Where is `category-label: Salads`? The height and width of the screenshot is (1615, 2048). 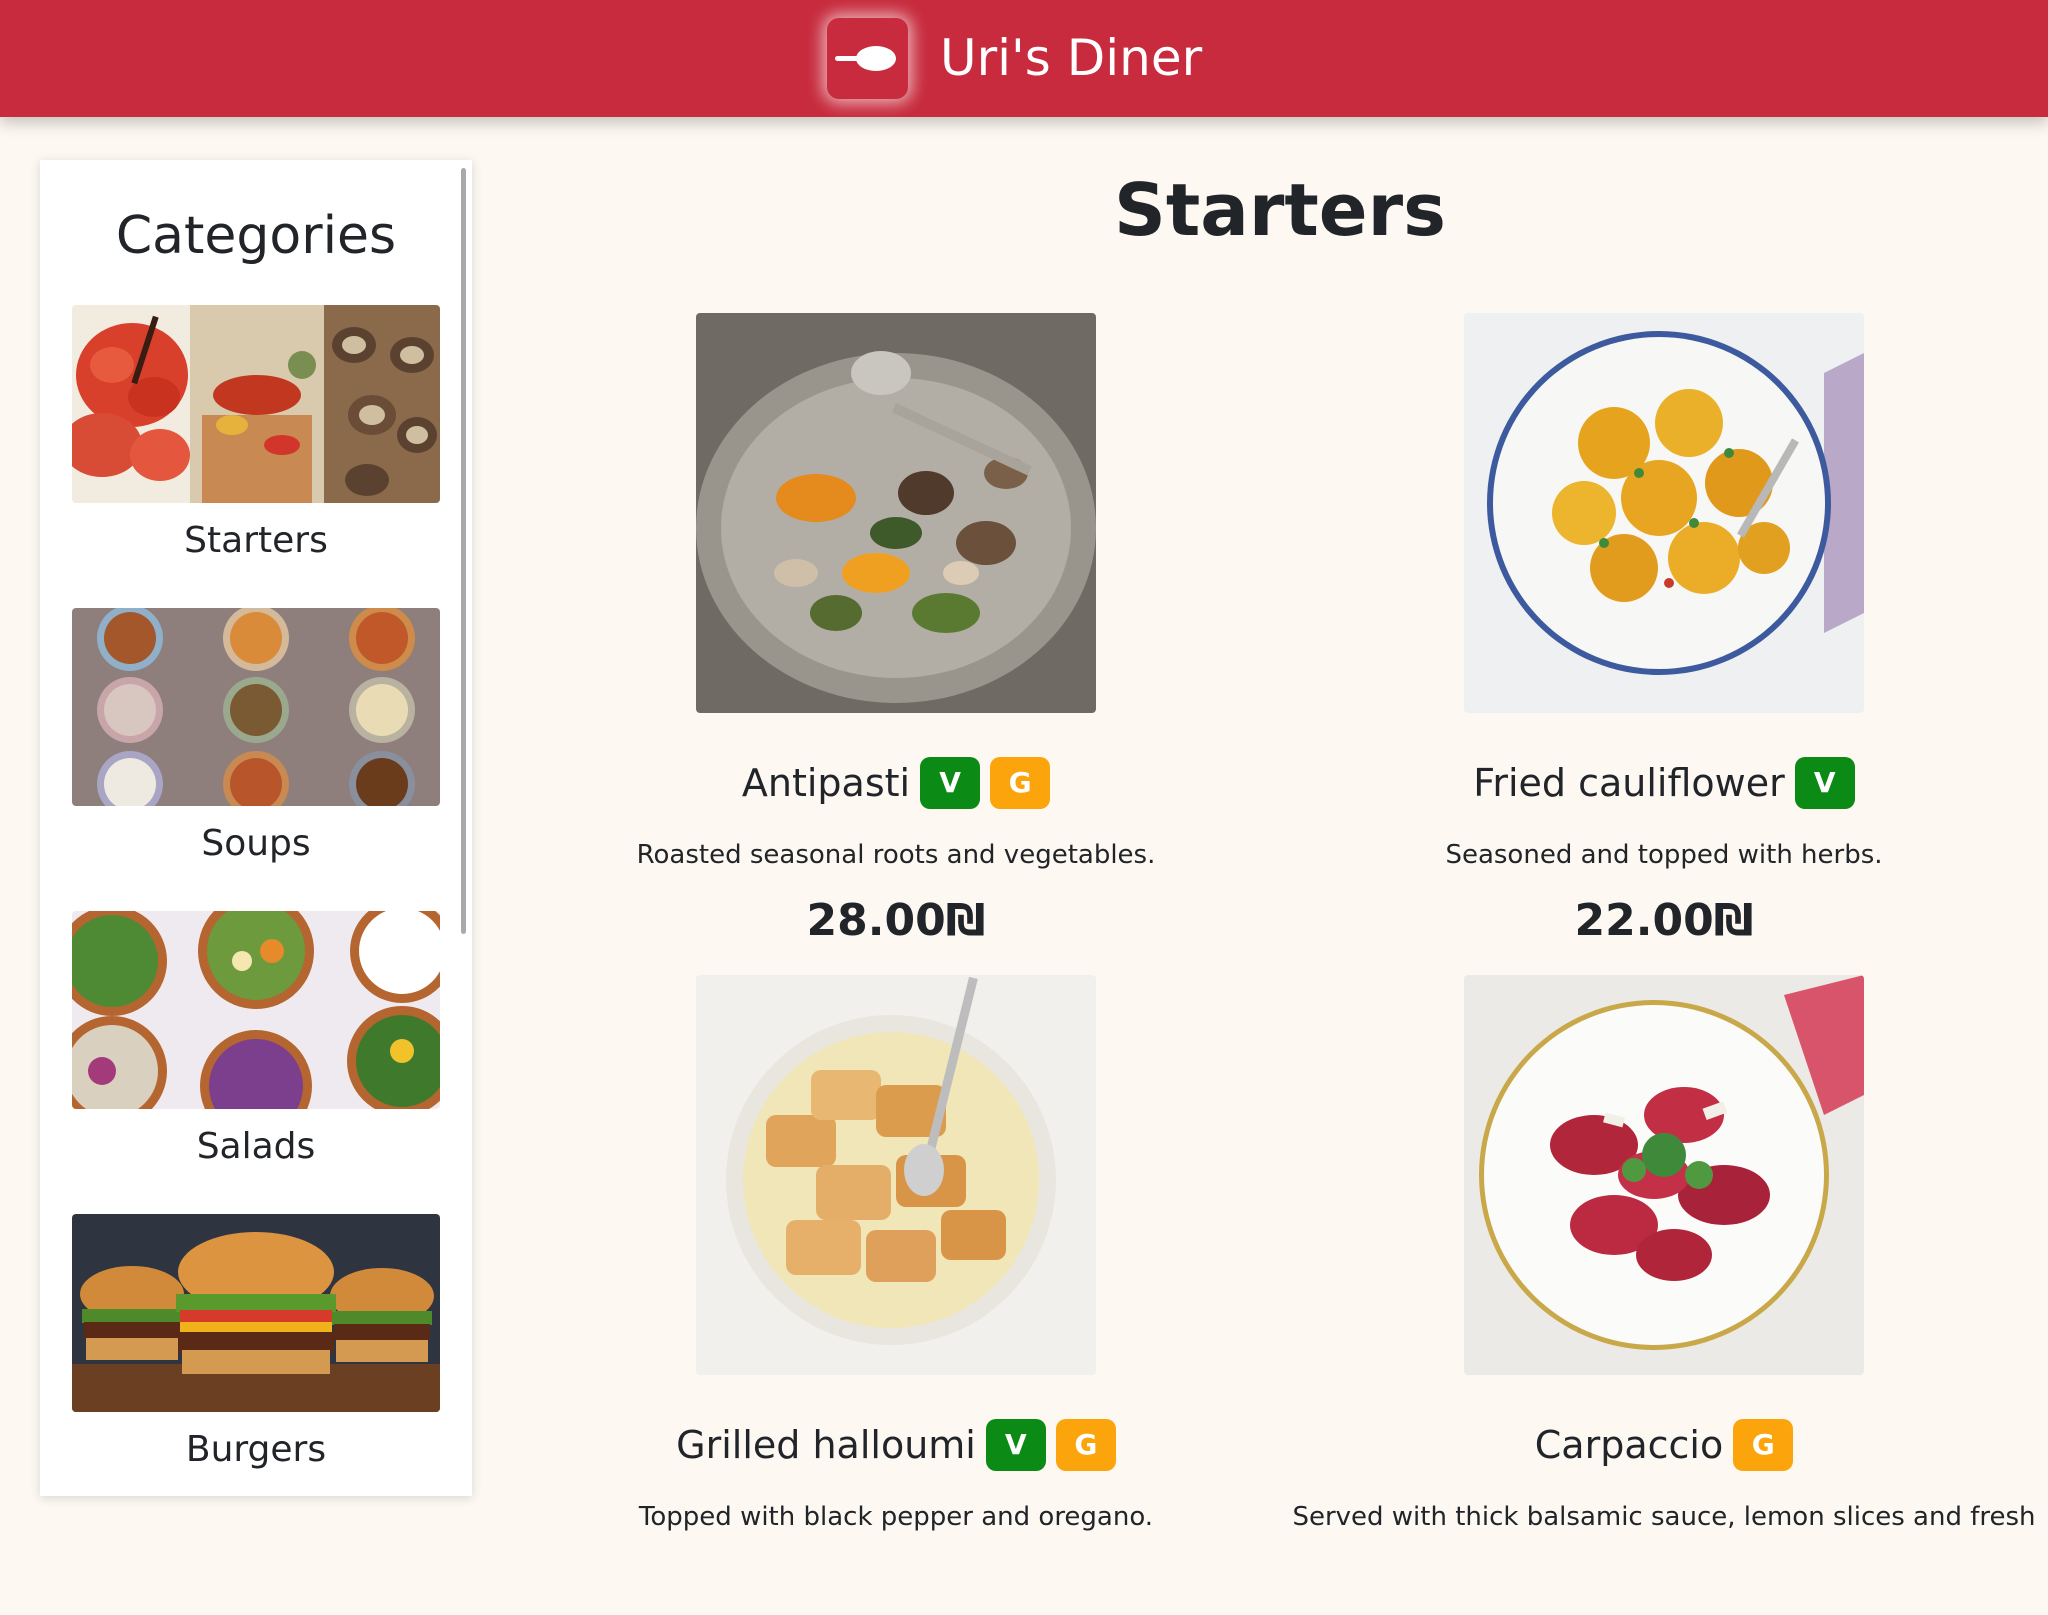 category-label: Salads is located at coordinates (256, 1146).